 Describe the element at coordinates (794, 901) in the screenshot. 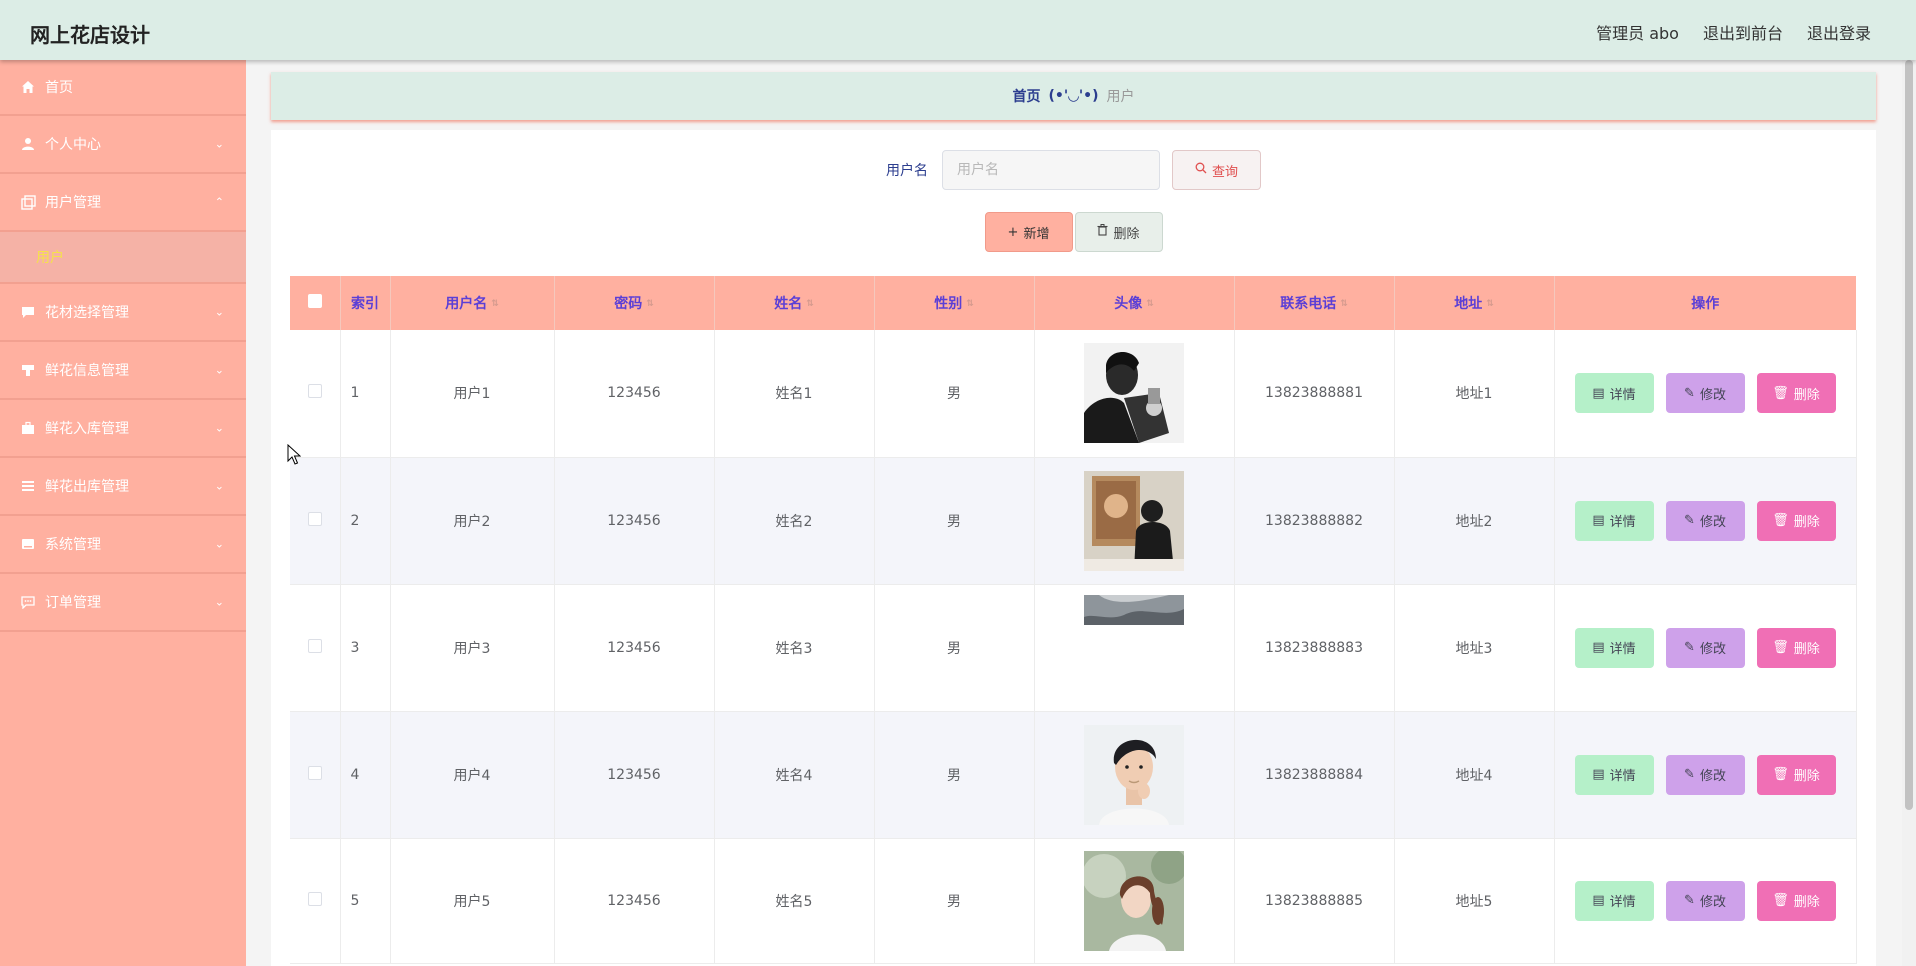

I see `cell-name: 姓名5` at that location.